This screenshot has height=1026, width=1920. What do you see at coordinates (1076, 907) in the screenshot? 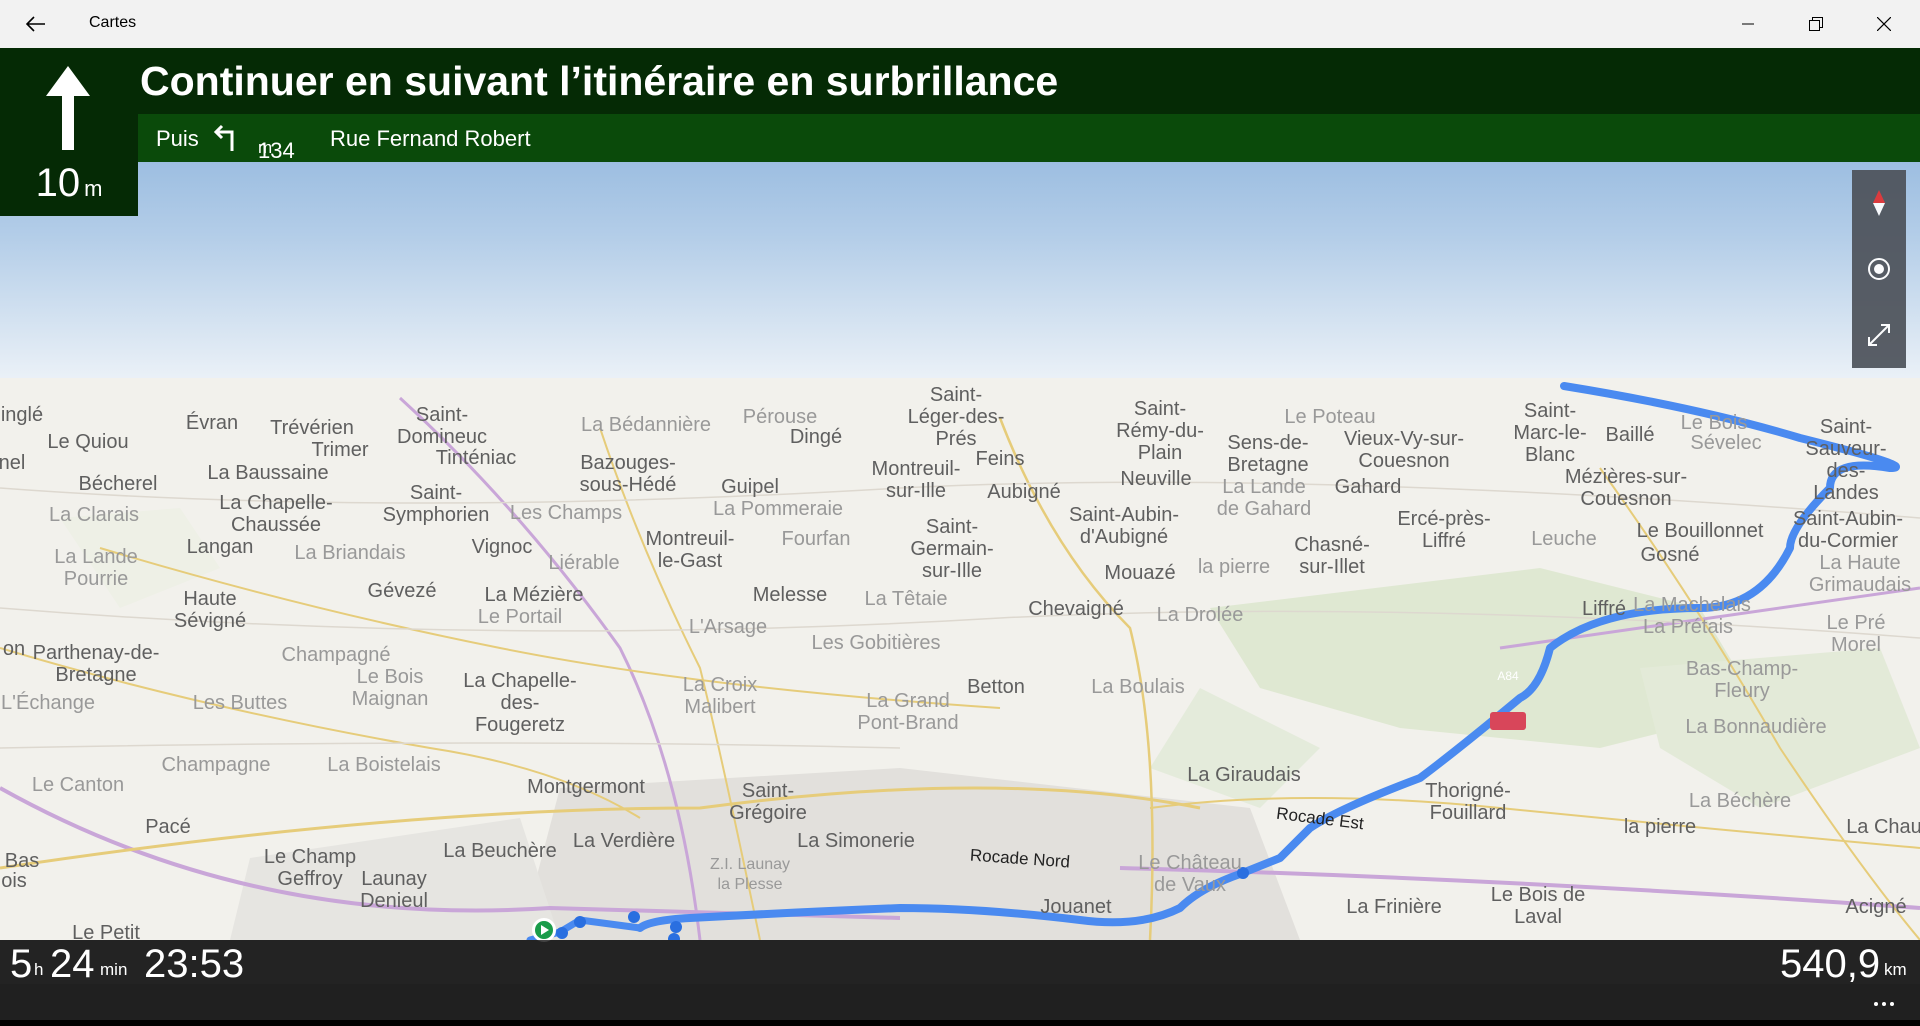
I see `map-place-label: Jouanet` at bounding box center [1076, 907].